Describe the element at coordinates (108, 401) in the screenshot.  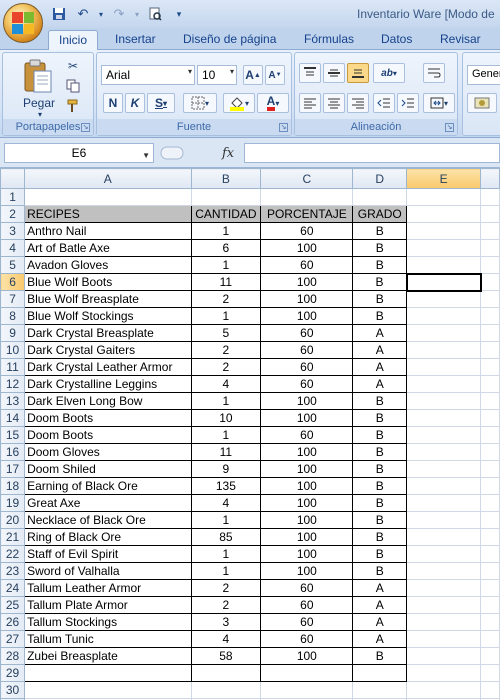
I see `cell: Dark Elven Long Bow` at that location.